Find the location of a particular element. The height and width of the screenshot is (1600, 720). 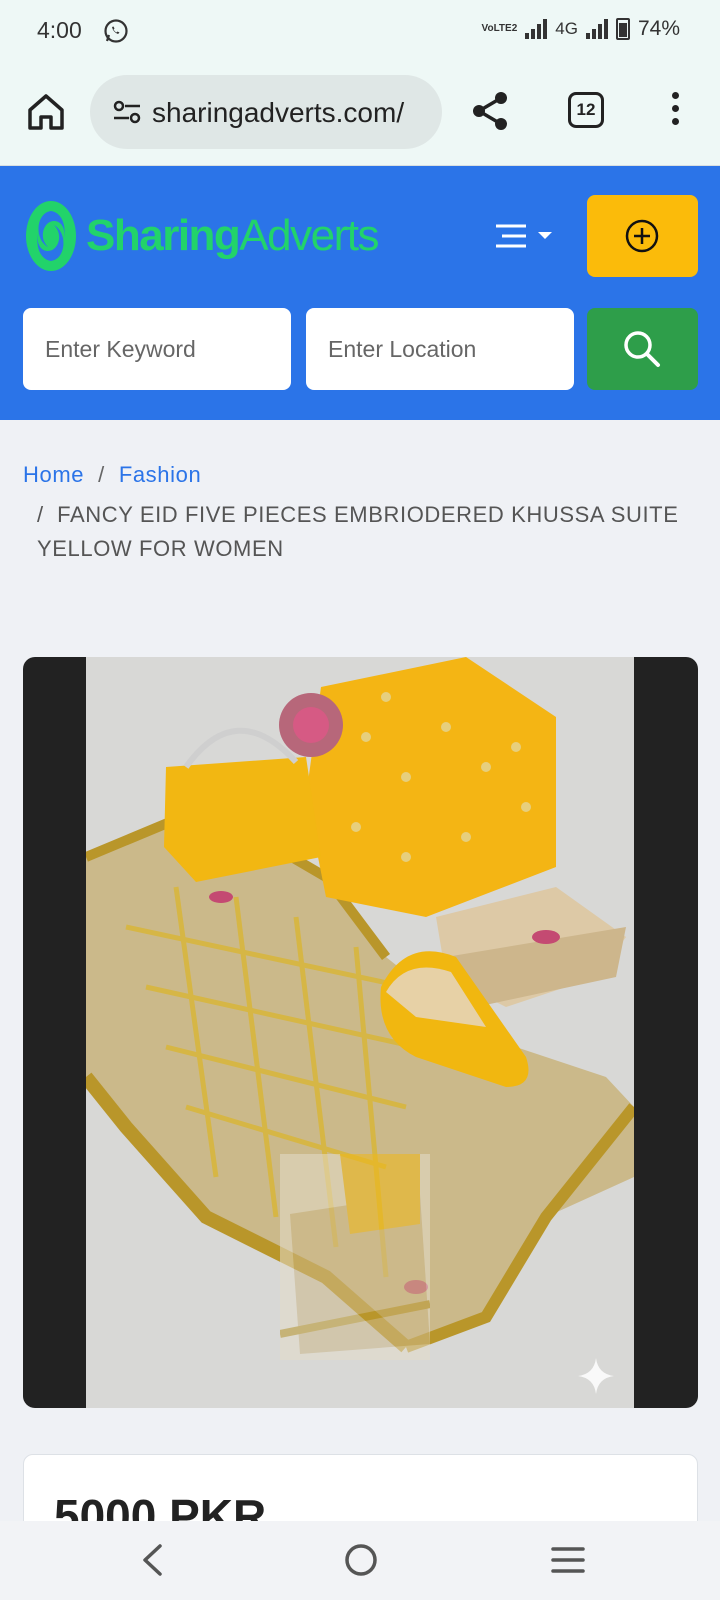

home-circle-icon is located at coordinates (361, 1560).